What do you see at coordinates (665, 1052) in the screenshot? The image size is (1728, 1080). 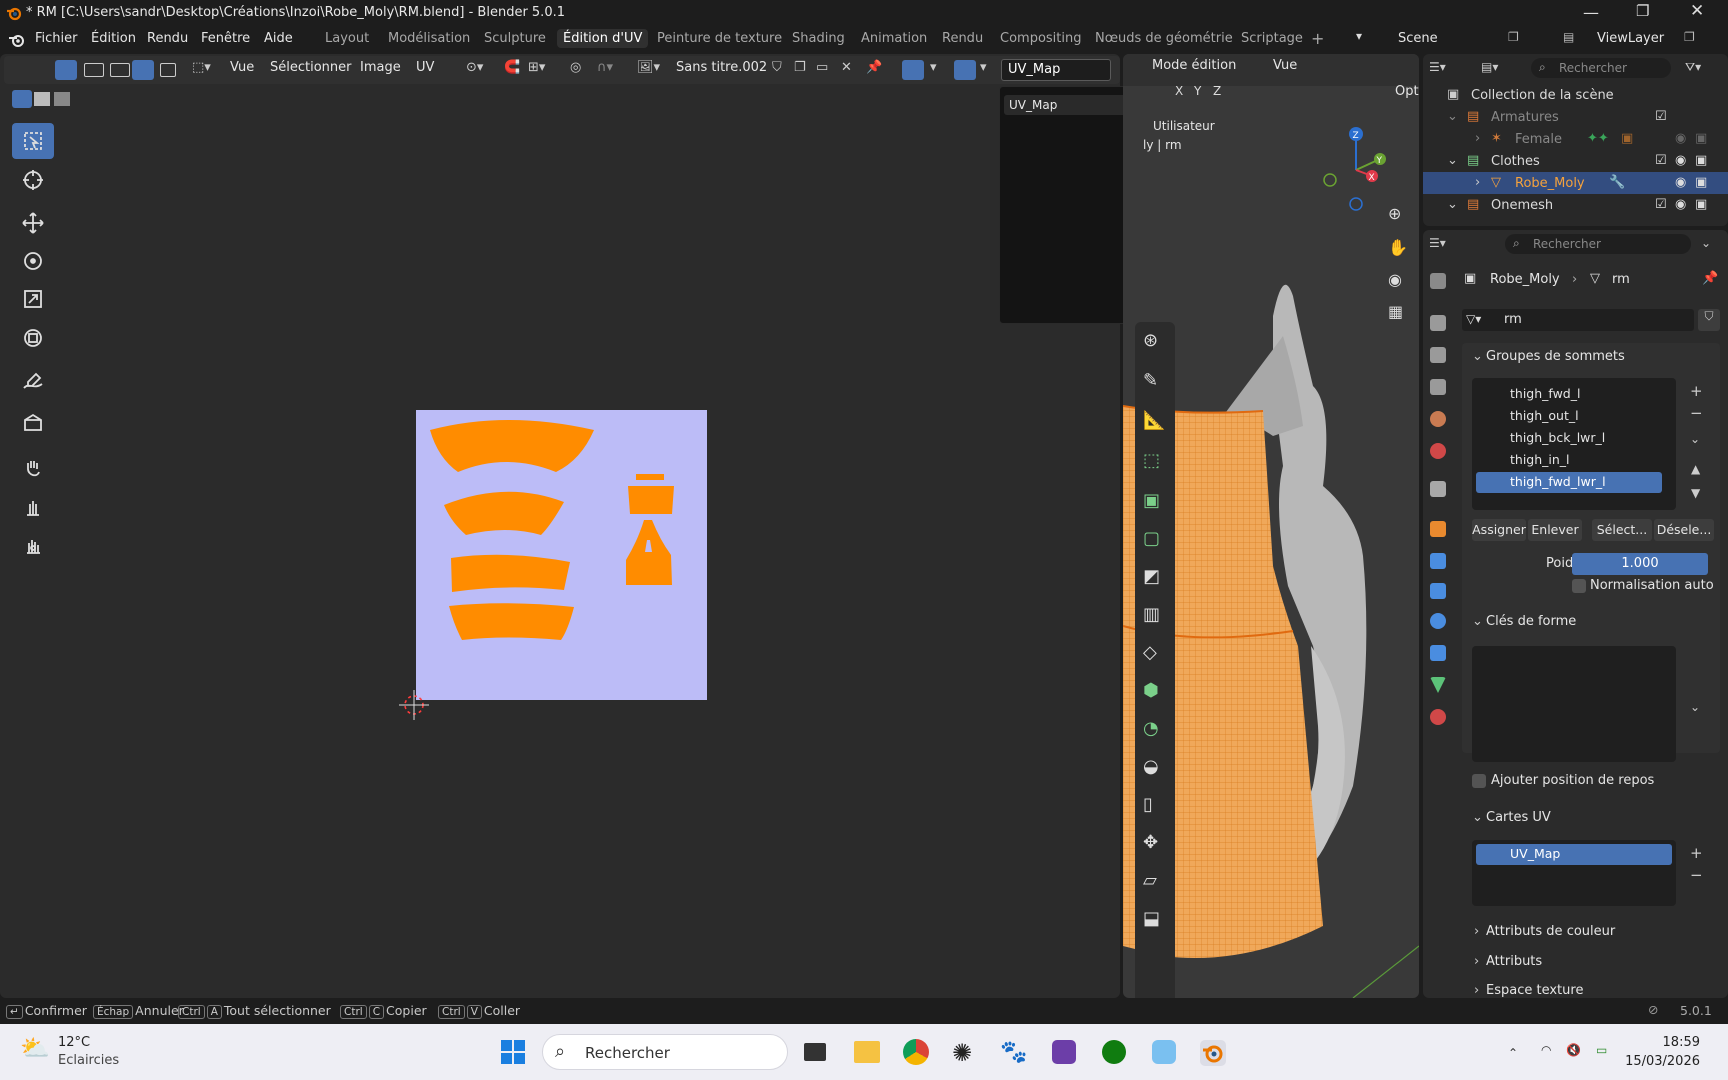 I see `taskbar-search: ⌕ Rechercher` at bounding box center [665, 1052].